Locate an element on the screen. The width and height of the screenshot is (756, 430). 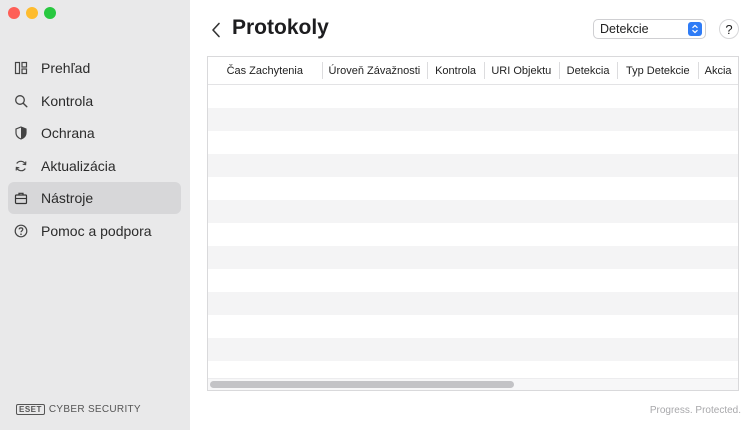
shield-icon is located at coordinates (21, 133).